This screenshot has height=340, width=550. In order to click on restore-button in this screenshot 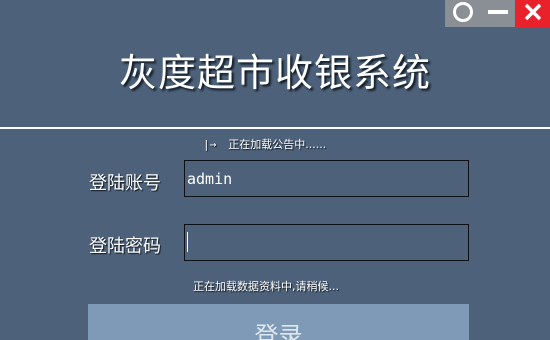, I will do `click(462, 13)`.